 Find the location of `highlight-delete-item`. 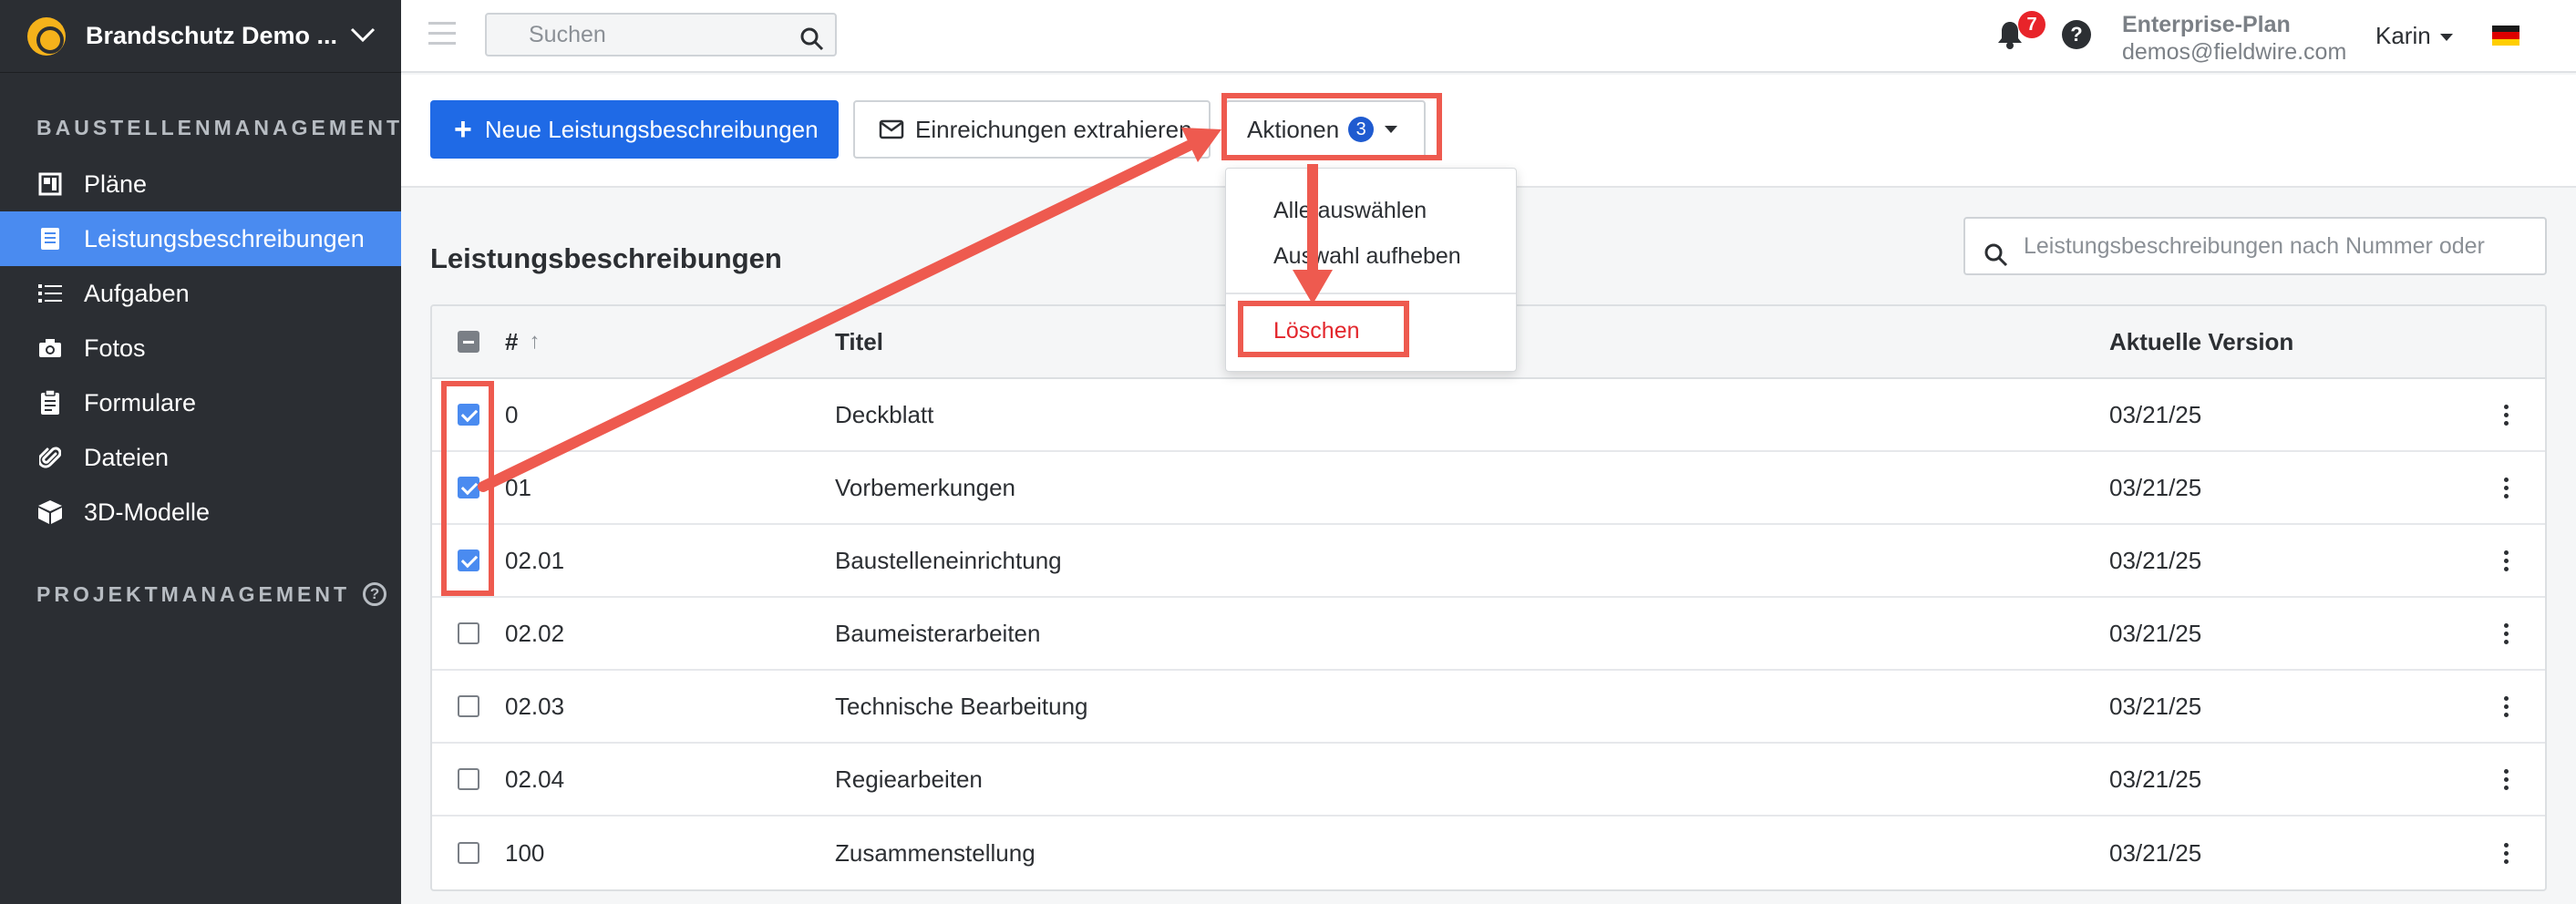

highlight-delete-item is located at coordinates (1323, 329).